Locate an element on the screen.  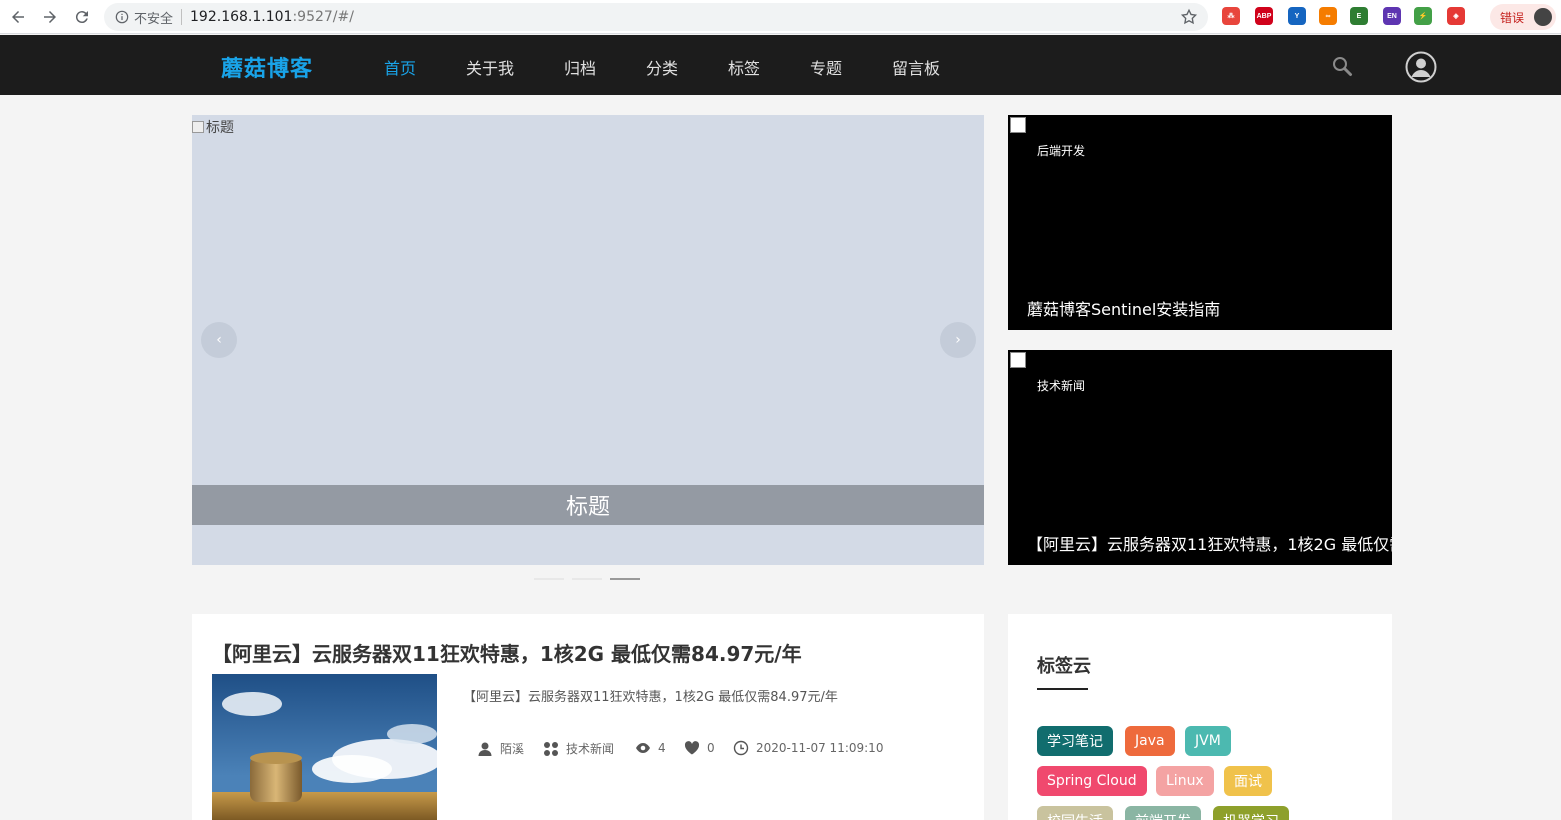
evernote-ext-icon: E is located at coordinates (1359, 16).